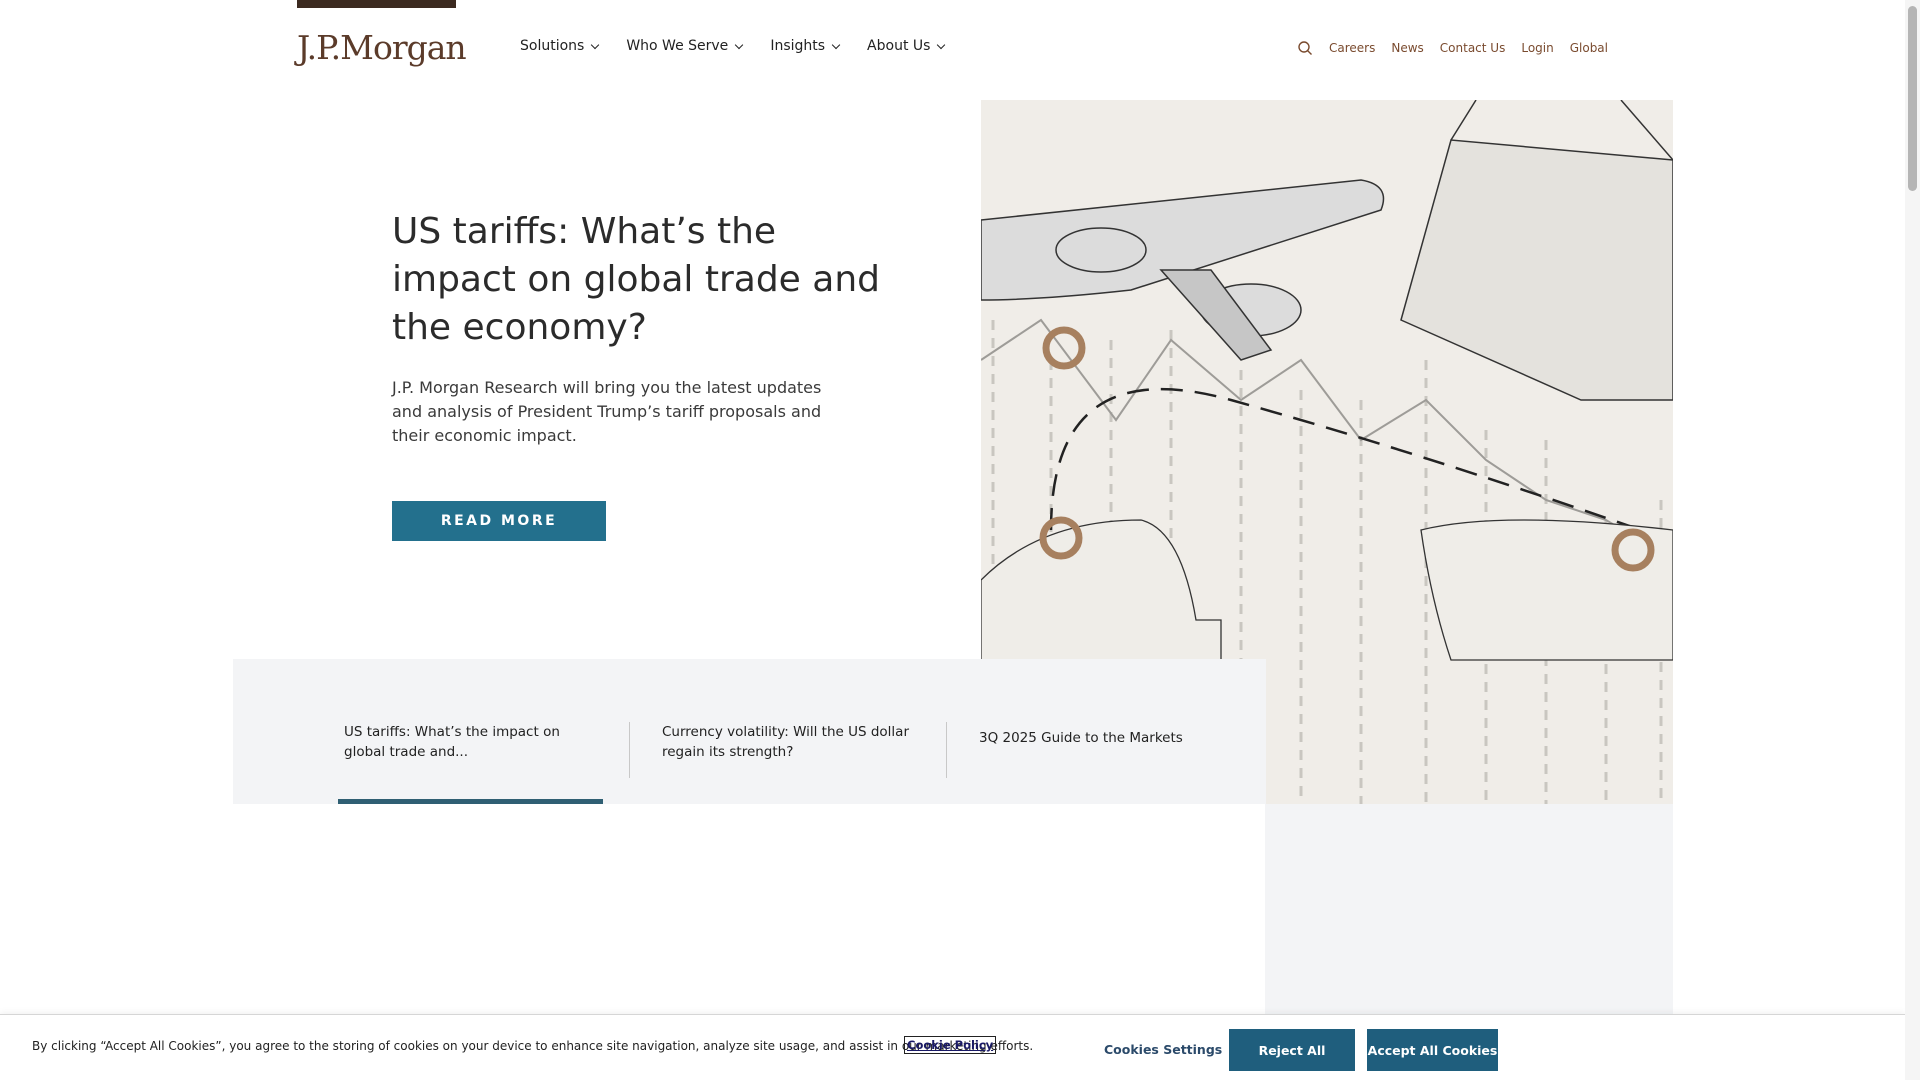 The image size is (1920, 1080). I want to click on jpmorgan-logo: J.P.Morgan, so click(382, 47).